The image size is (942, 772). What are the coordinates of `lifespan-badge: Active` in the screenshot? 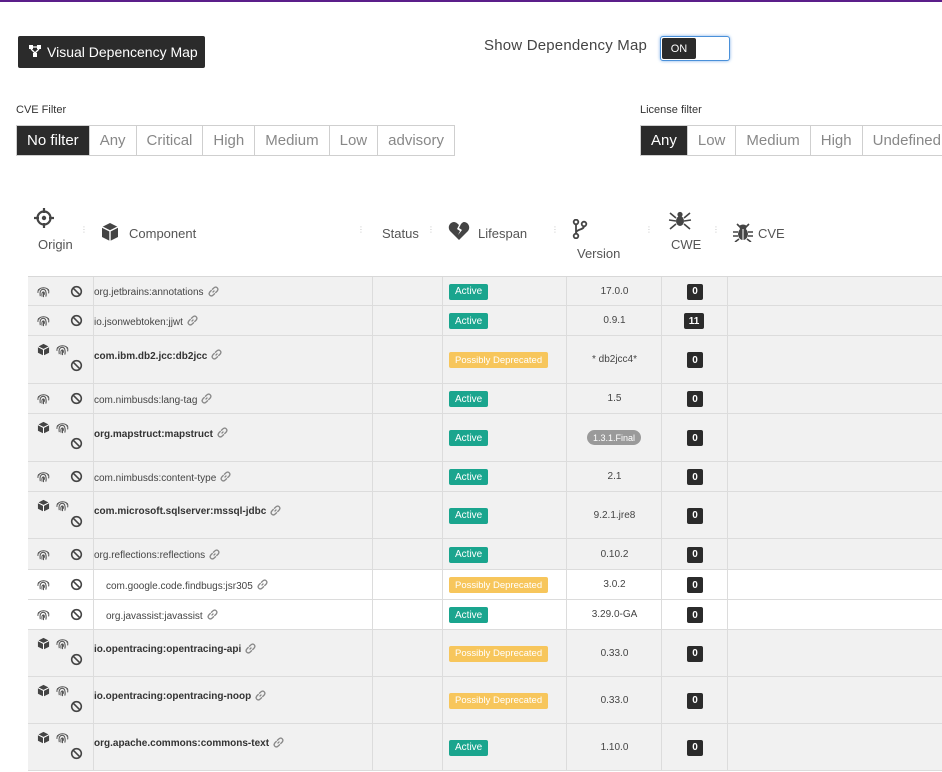 It's located at (469, 399).